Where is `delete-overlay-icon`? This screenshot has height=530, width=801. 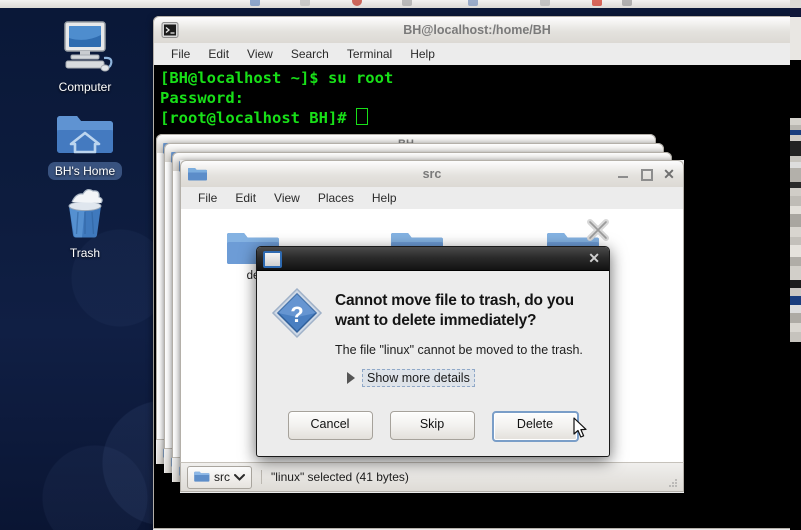
delete-overlay-icon is located at coordinates (598, 230).